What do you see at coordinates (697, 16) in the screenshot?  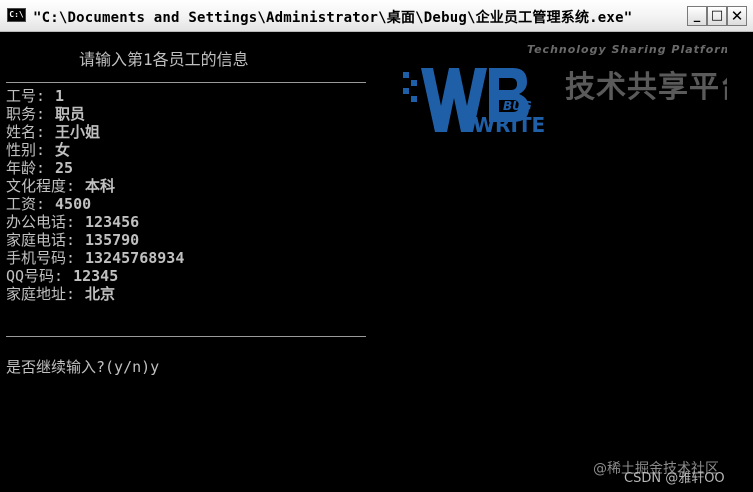 I see `minimize-button: _` at bounding box center [697, 16].